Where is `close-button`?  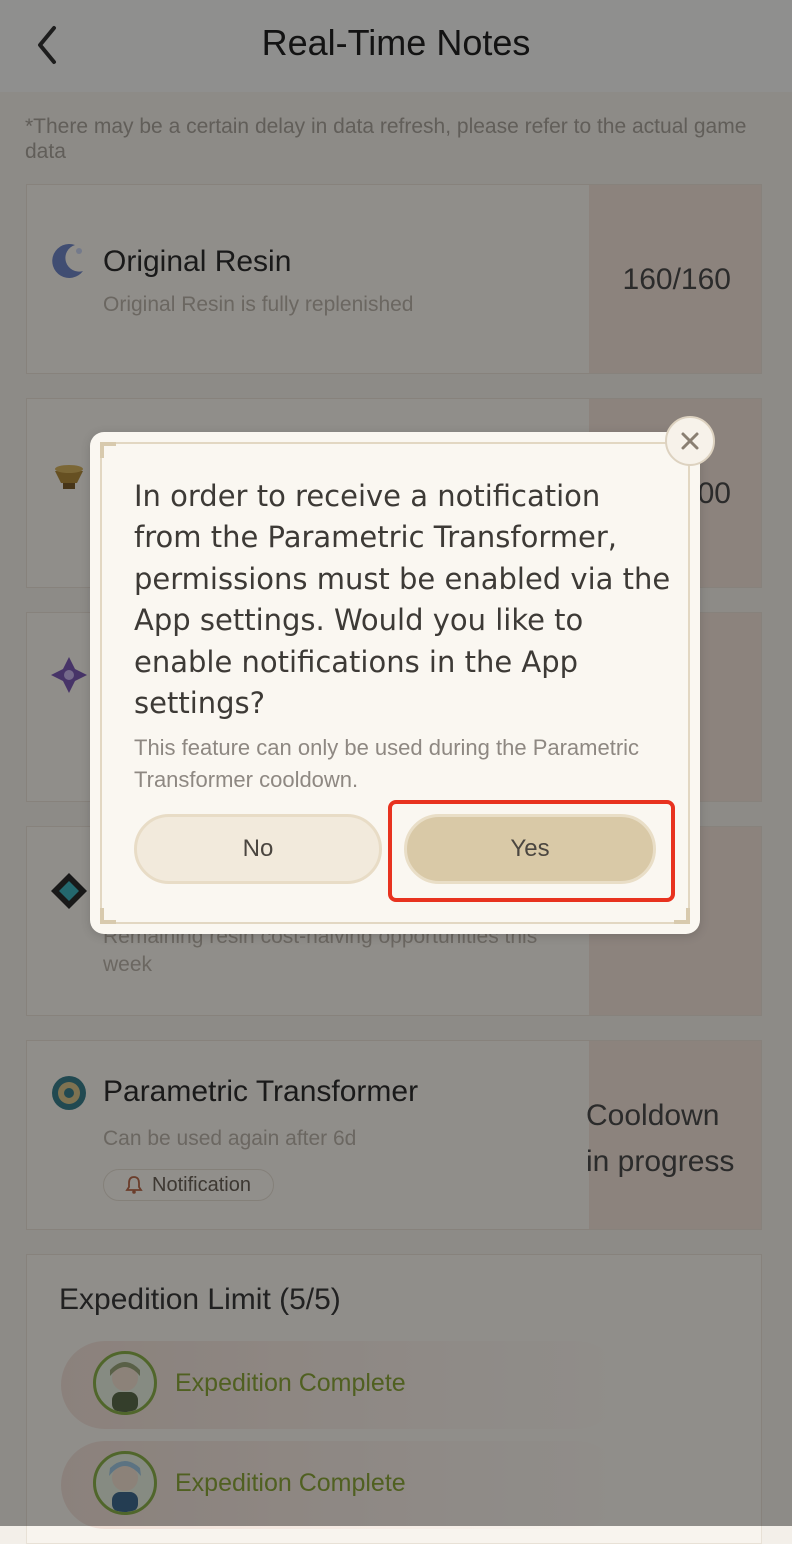
close-button is located at coordinates (690, 441).